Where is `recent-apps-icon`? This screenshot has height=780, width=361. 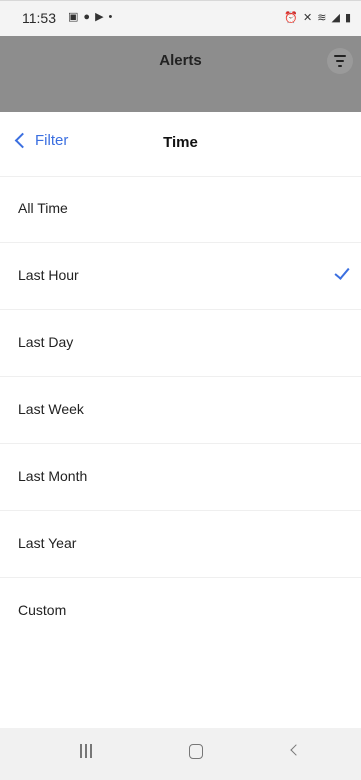 recent-apps-icon is located at coordinates (86, 751).